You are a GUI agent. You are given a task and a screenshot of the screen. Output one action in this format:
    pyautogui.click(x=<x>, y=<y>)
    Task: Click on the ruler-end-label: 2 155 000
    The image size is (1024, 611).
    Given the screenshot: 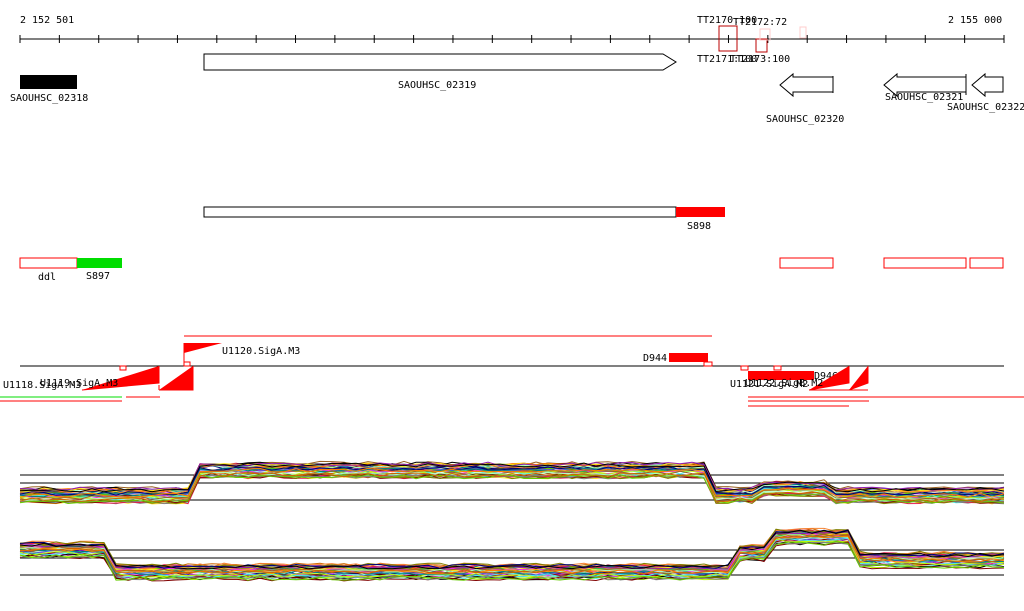 What is the action you would take?
    pyautogui.click(x=975, y=20)
    